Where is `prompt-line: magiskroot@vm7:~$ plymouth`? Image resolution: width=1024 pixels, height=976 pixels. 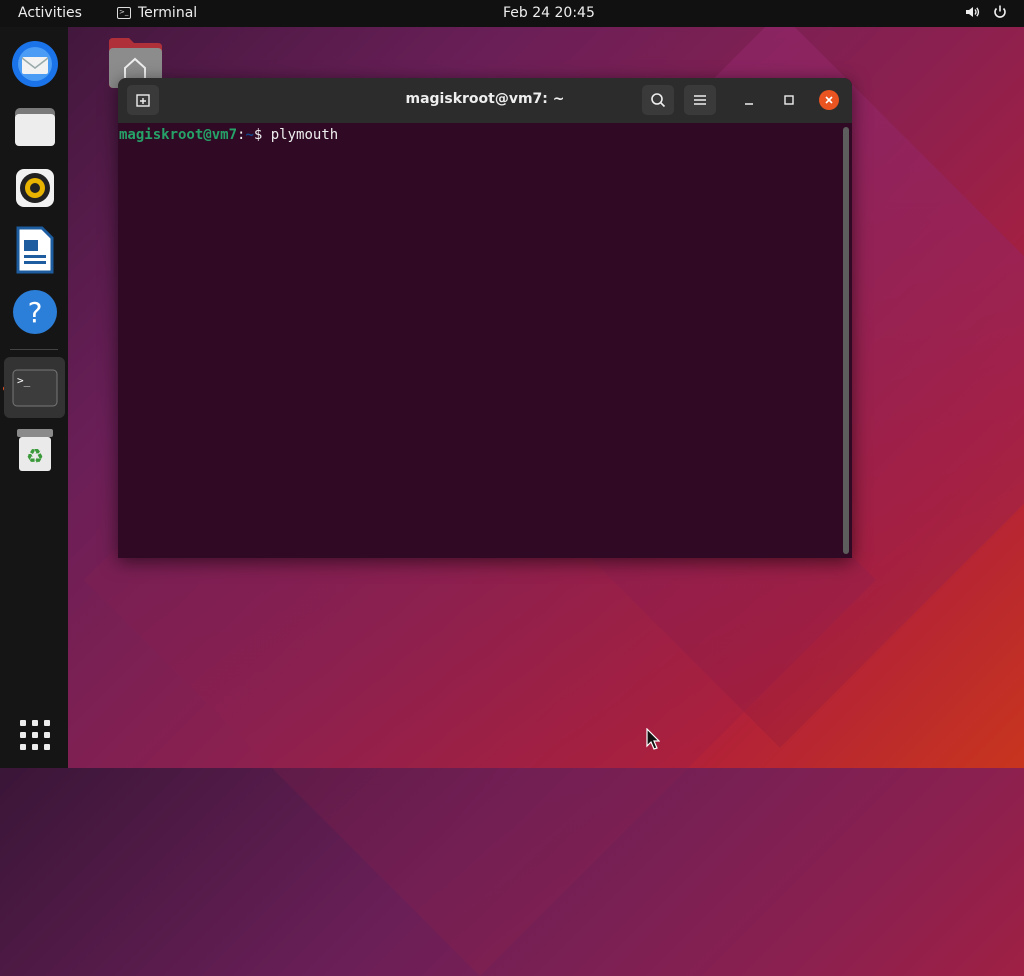
prompt-line: magiskroot@vm7:~$ plymouth is located at coordinates (228, 135).